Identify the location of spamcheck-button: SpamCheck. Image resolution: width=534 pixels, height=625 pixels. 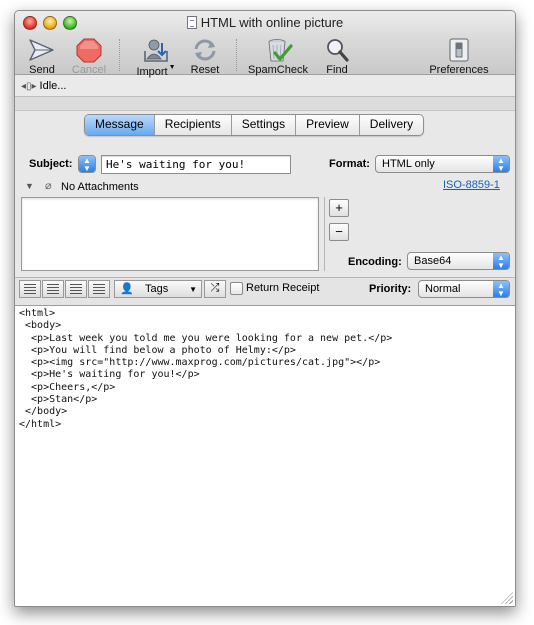
(278, 56).